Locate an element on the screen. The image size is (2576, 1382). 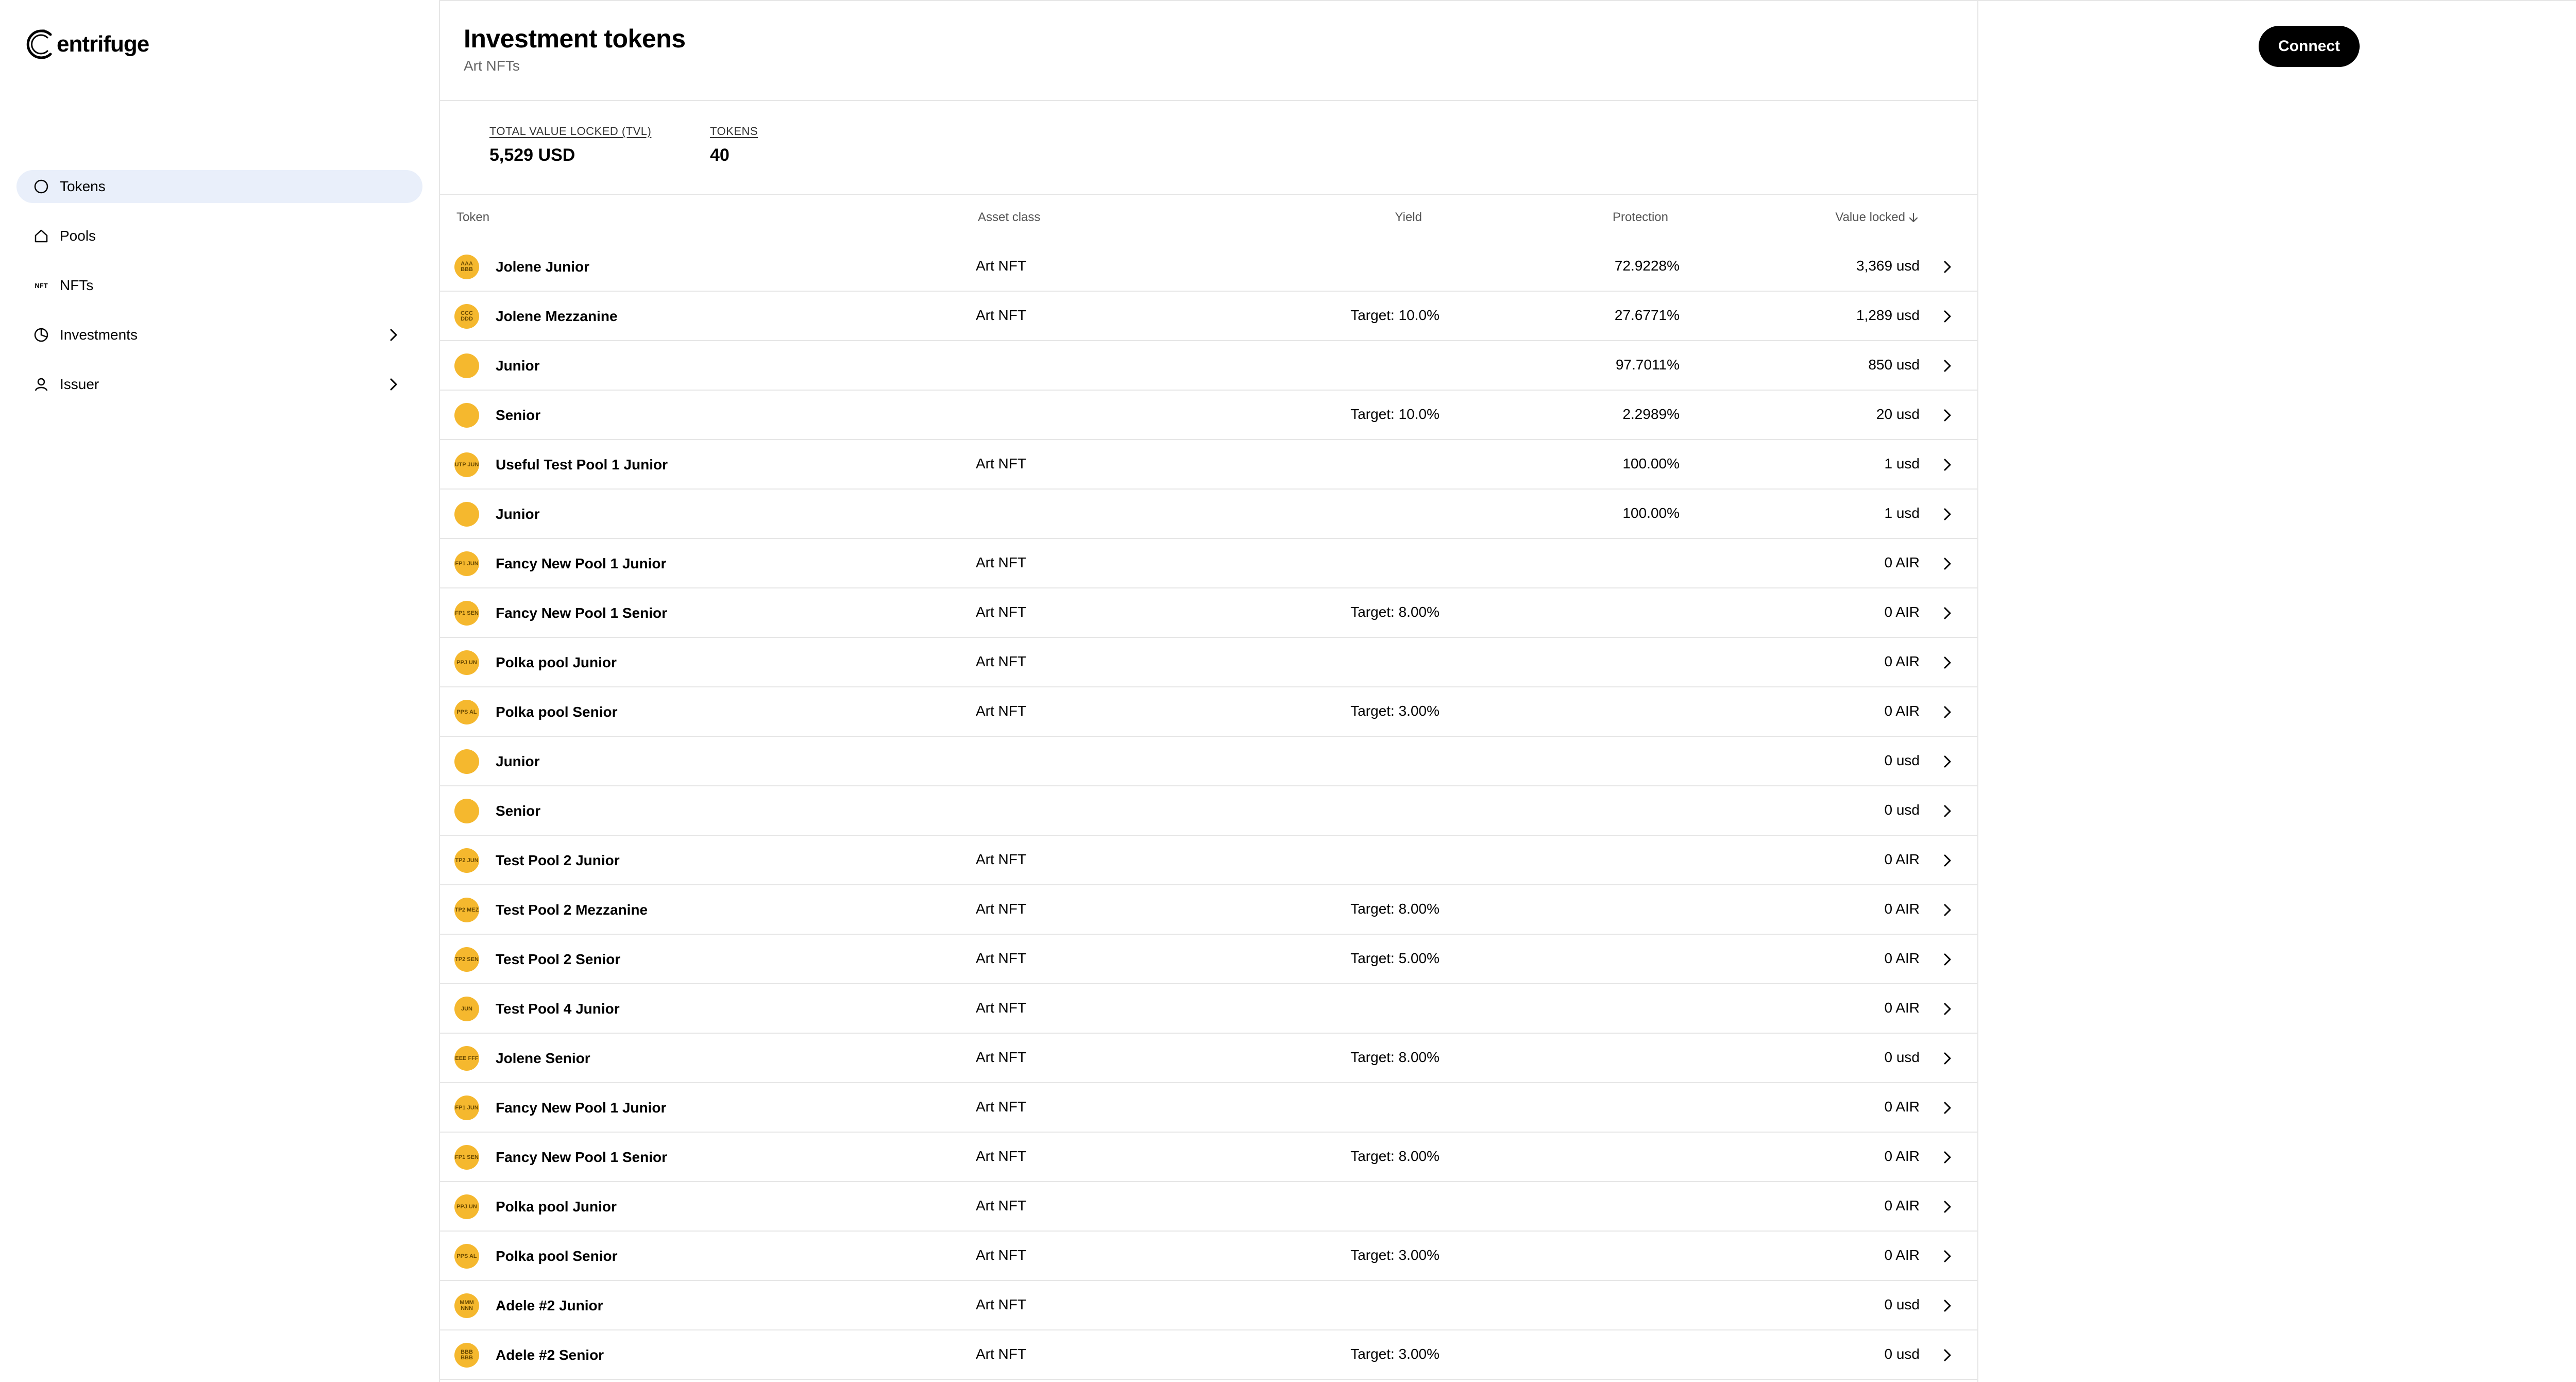
connect-button: Connect is located at coordinates (2309, 46).